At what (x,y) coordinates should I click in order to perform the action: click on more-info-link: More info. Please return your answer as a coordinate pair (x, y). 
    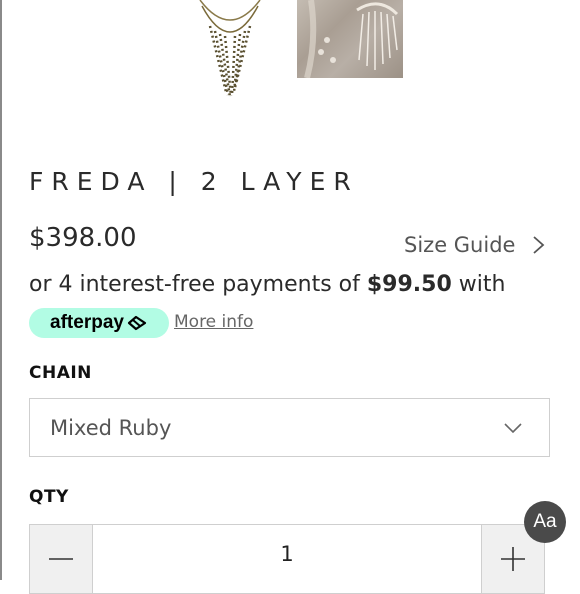
    Looking at the image, I should click on (213, 322).